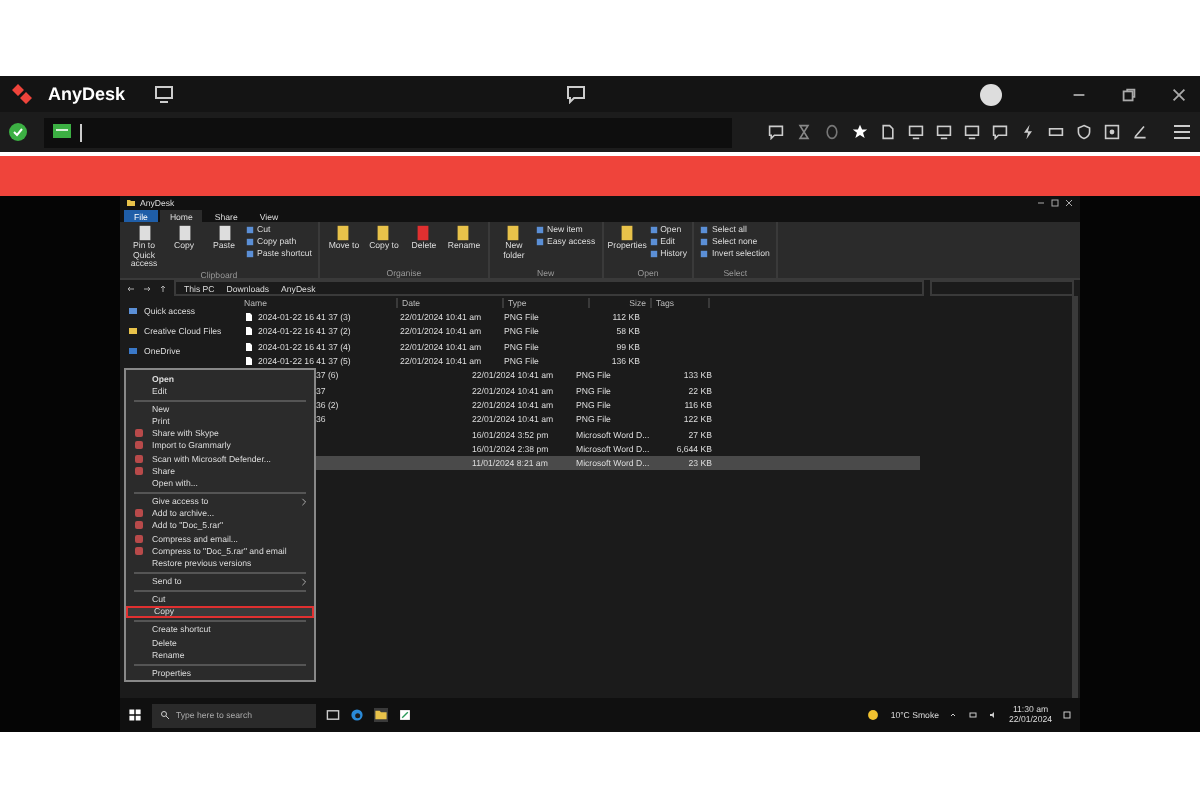  Describe the element at coordinates (405, 715) in the screenshot. I see `app-icon` at that location.